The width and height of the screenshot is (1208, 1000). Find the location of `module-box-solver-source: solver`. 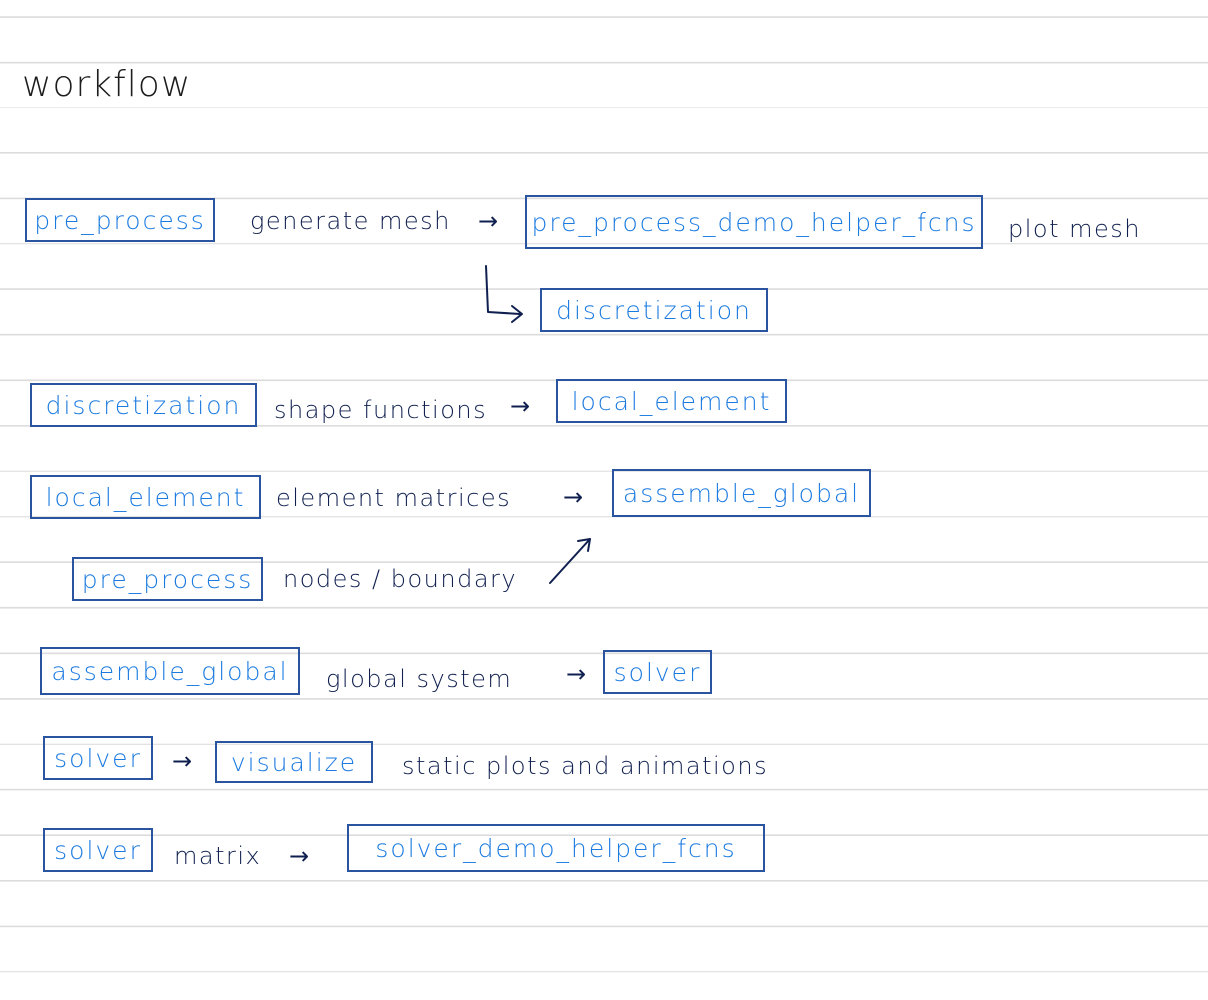

module-box-solver-source: solver is located at coordinates (98, 758).